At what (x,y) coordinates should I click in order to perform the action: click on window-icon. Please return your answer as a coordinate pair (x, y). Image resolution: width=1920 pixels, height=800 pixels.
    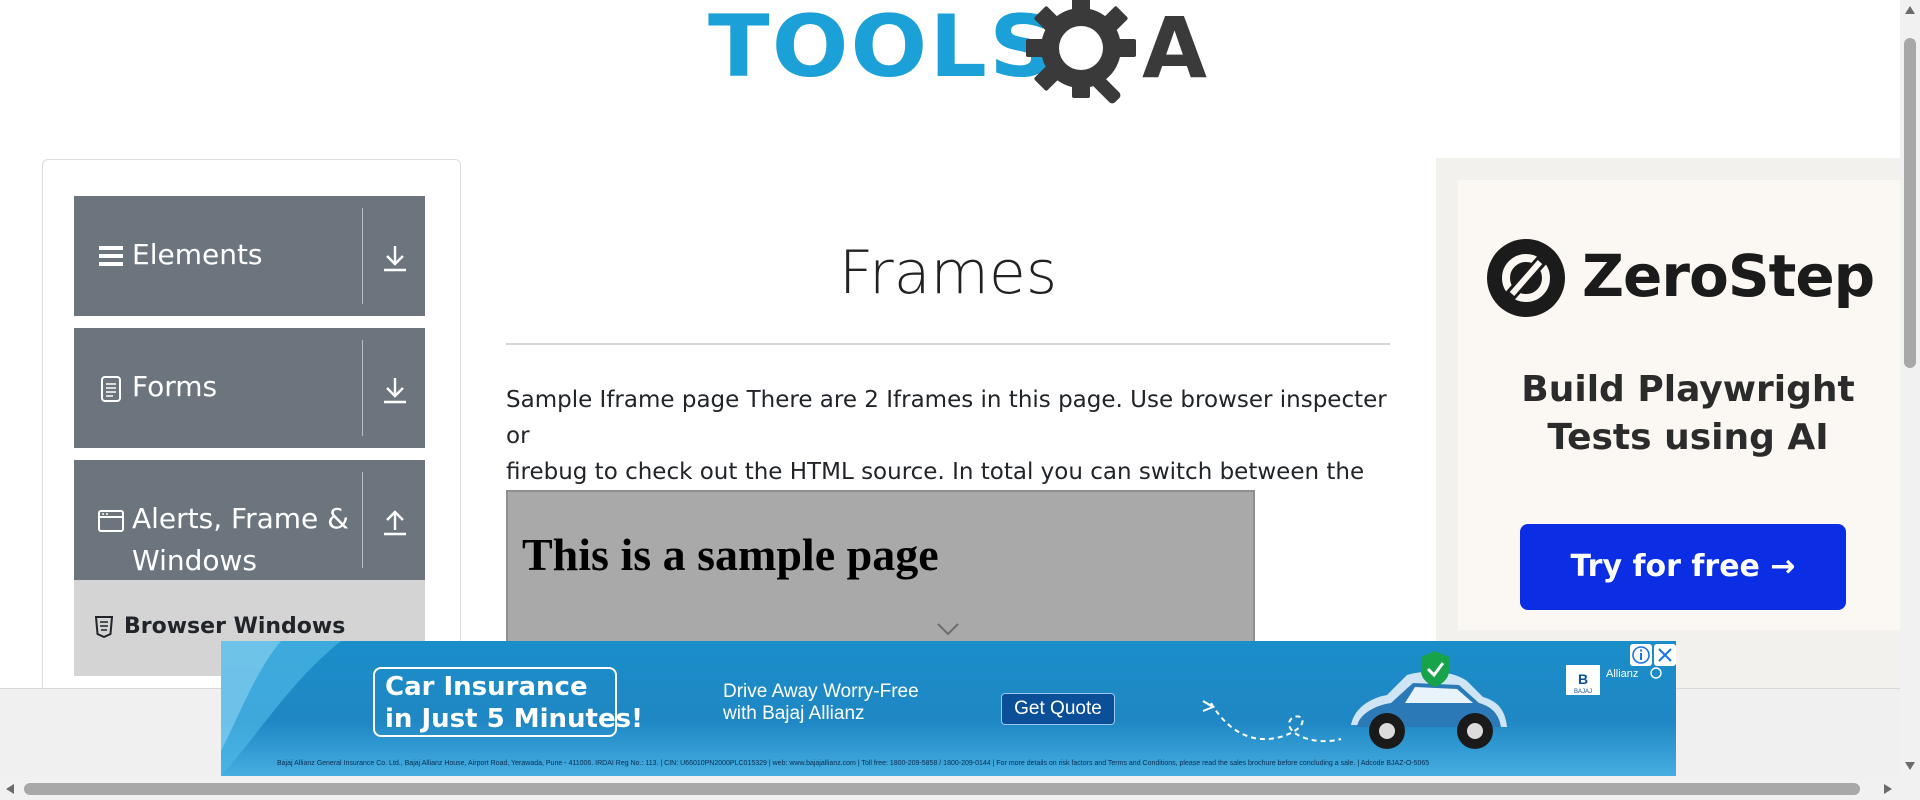
    Looking at the image, I should click on (111, 521).